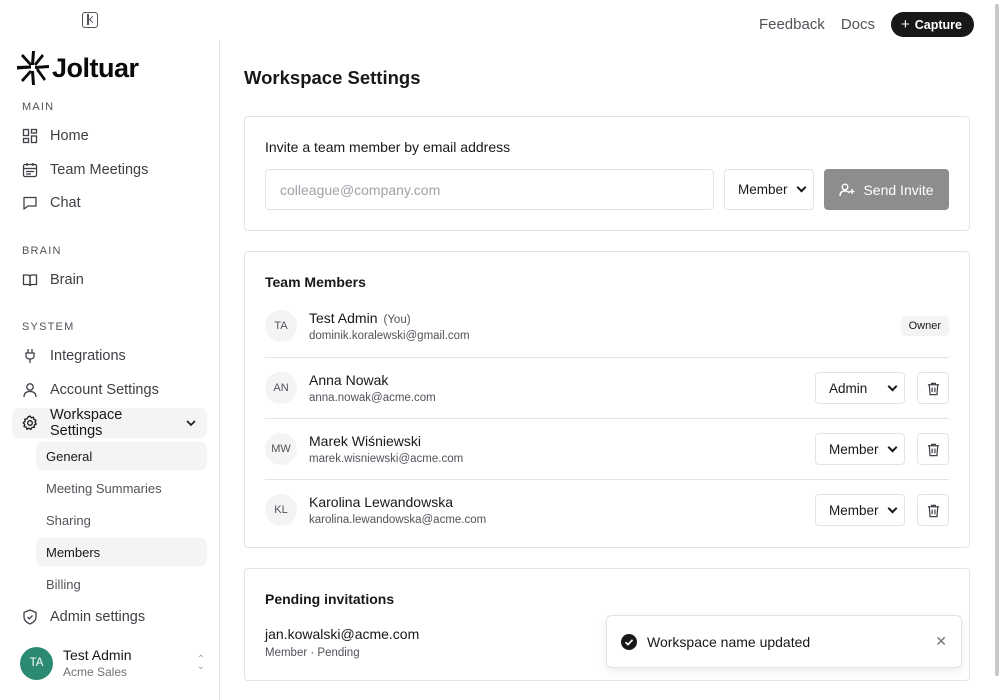 The width and height of the screenshot is (1000, 700). What do you see at coordinates (343, 318) in the screenshot?
I see `member-name: Test Admin` at bounding box center [343, 318].